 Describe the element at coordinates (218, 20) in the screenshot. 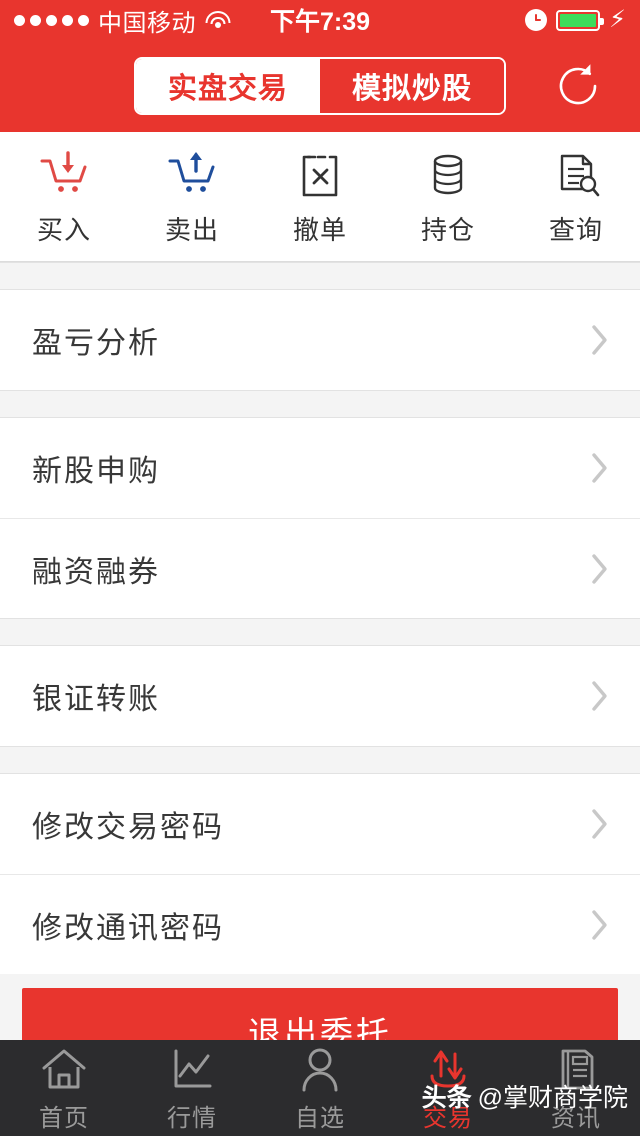

I see `wifi-icon` at that location.